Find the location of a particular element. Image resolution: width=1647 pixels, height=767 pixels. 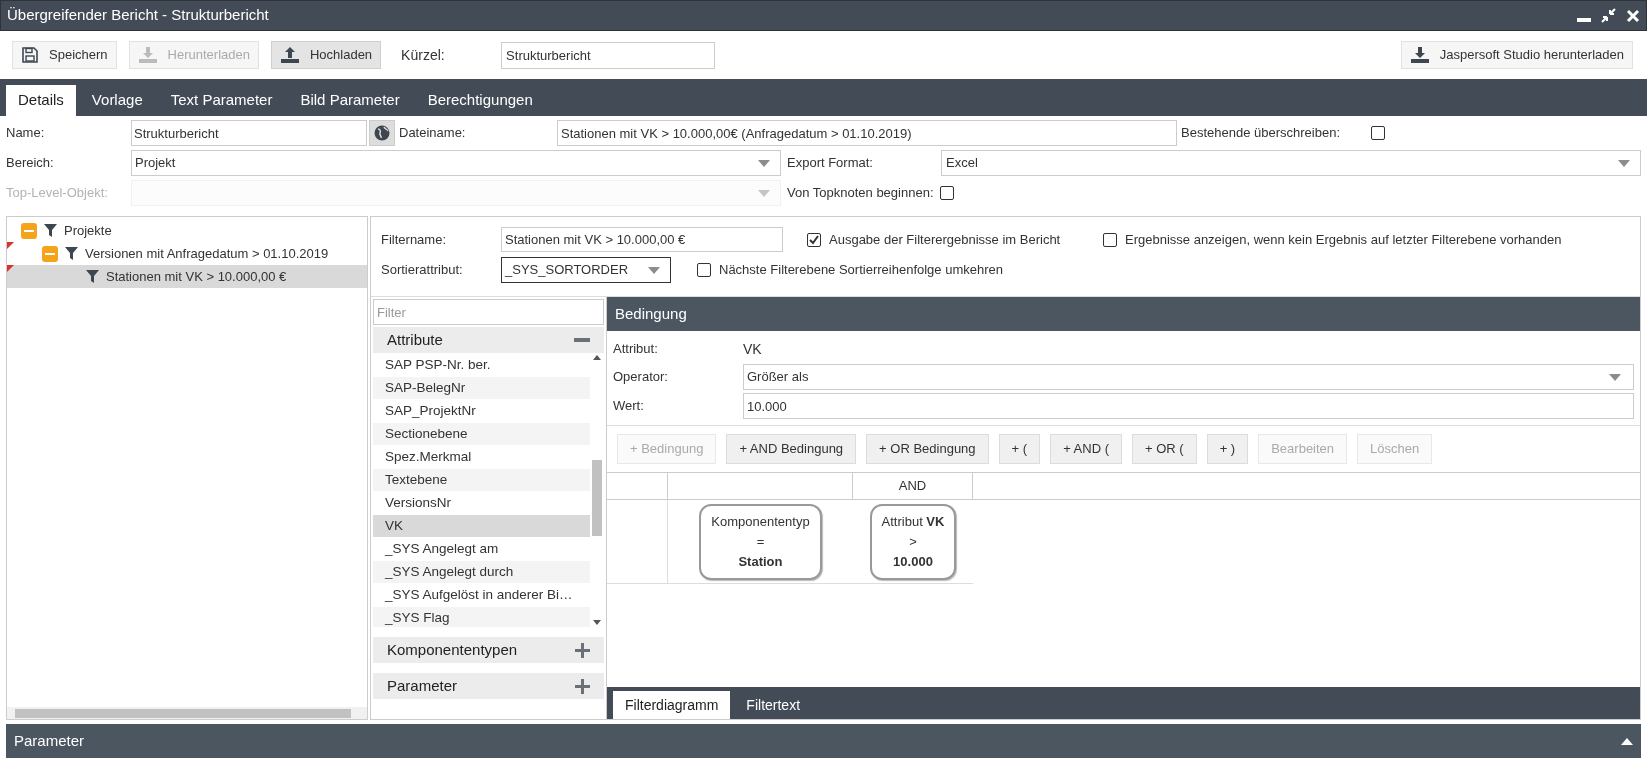

condition-node: Attribut VK > 10.000 is located at coordinates (913, 541).